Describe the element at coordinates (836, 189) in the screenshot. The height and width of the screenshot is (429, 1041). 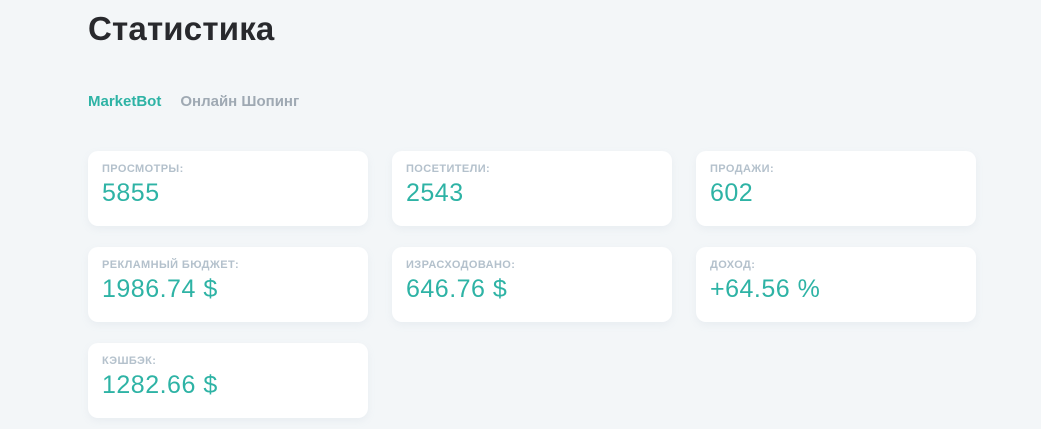
I see `stat-card-sales: ПРОДАЖИ: 602` at that location.